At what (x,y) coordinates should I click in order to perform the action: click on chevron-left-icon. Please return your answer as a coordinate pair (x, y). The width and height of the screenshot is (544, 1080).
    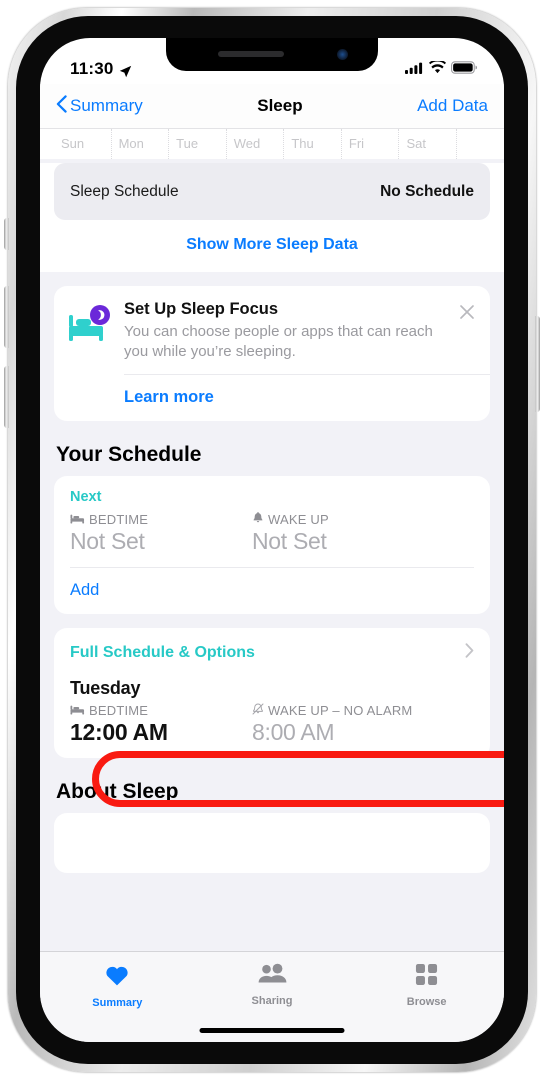
    Looking at the image, I should click on (61, 106).